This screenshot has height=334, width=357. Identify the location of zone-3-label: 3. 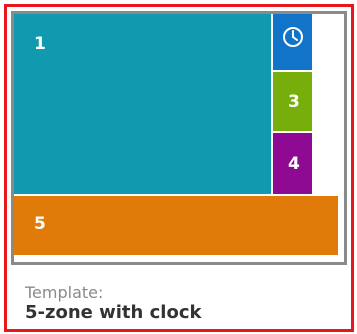
(294, 102).